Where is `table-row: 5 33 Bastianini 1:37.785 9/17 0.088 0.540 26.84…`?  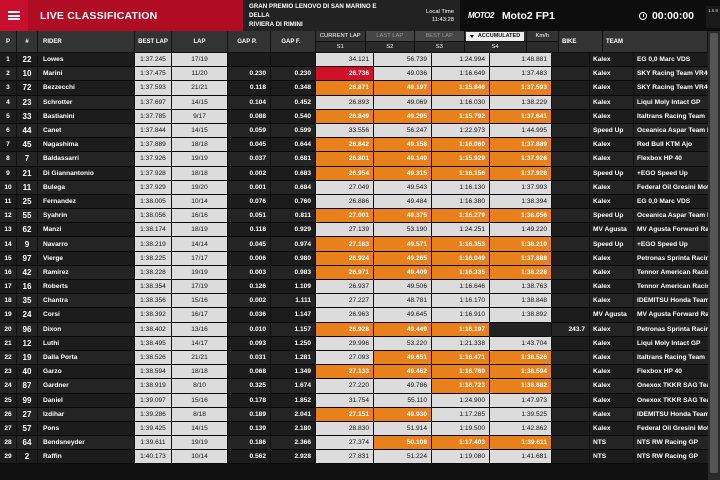
table-row: 5 33 Bastianini 1:37.785 9/17 0.088 0.540 26.84… is located at coordinates (360, 116).